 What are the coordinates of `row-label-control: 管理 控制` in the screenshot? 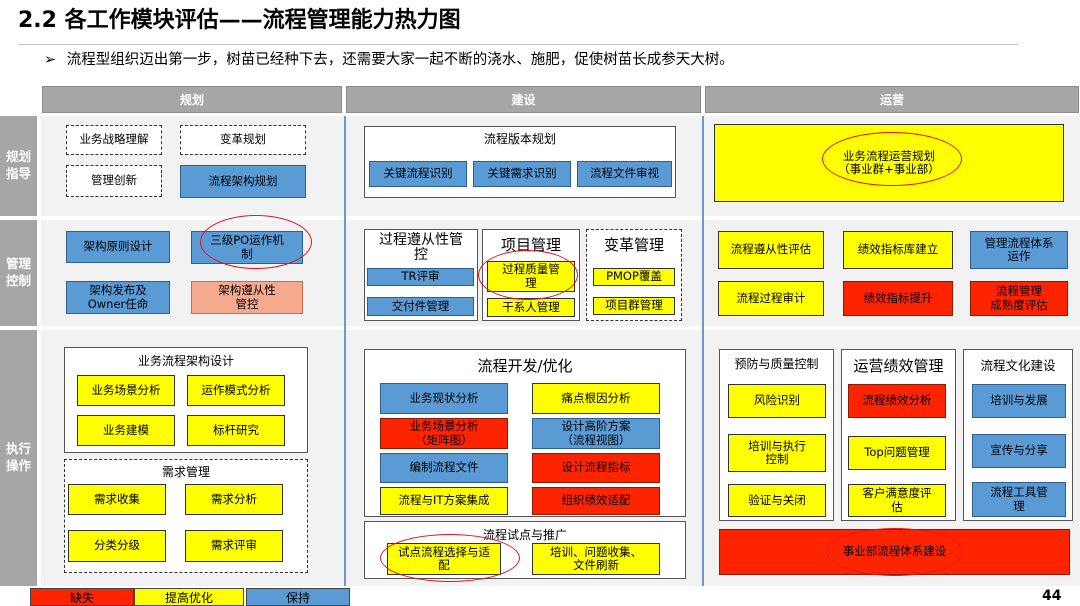 It's located at (18, 273).